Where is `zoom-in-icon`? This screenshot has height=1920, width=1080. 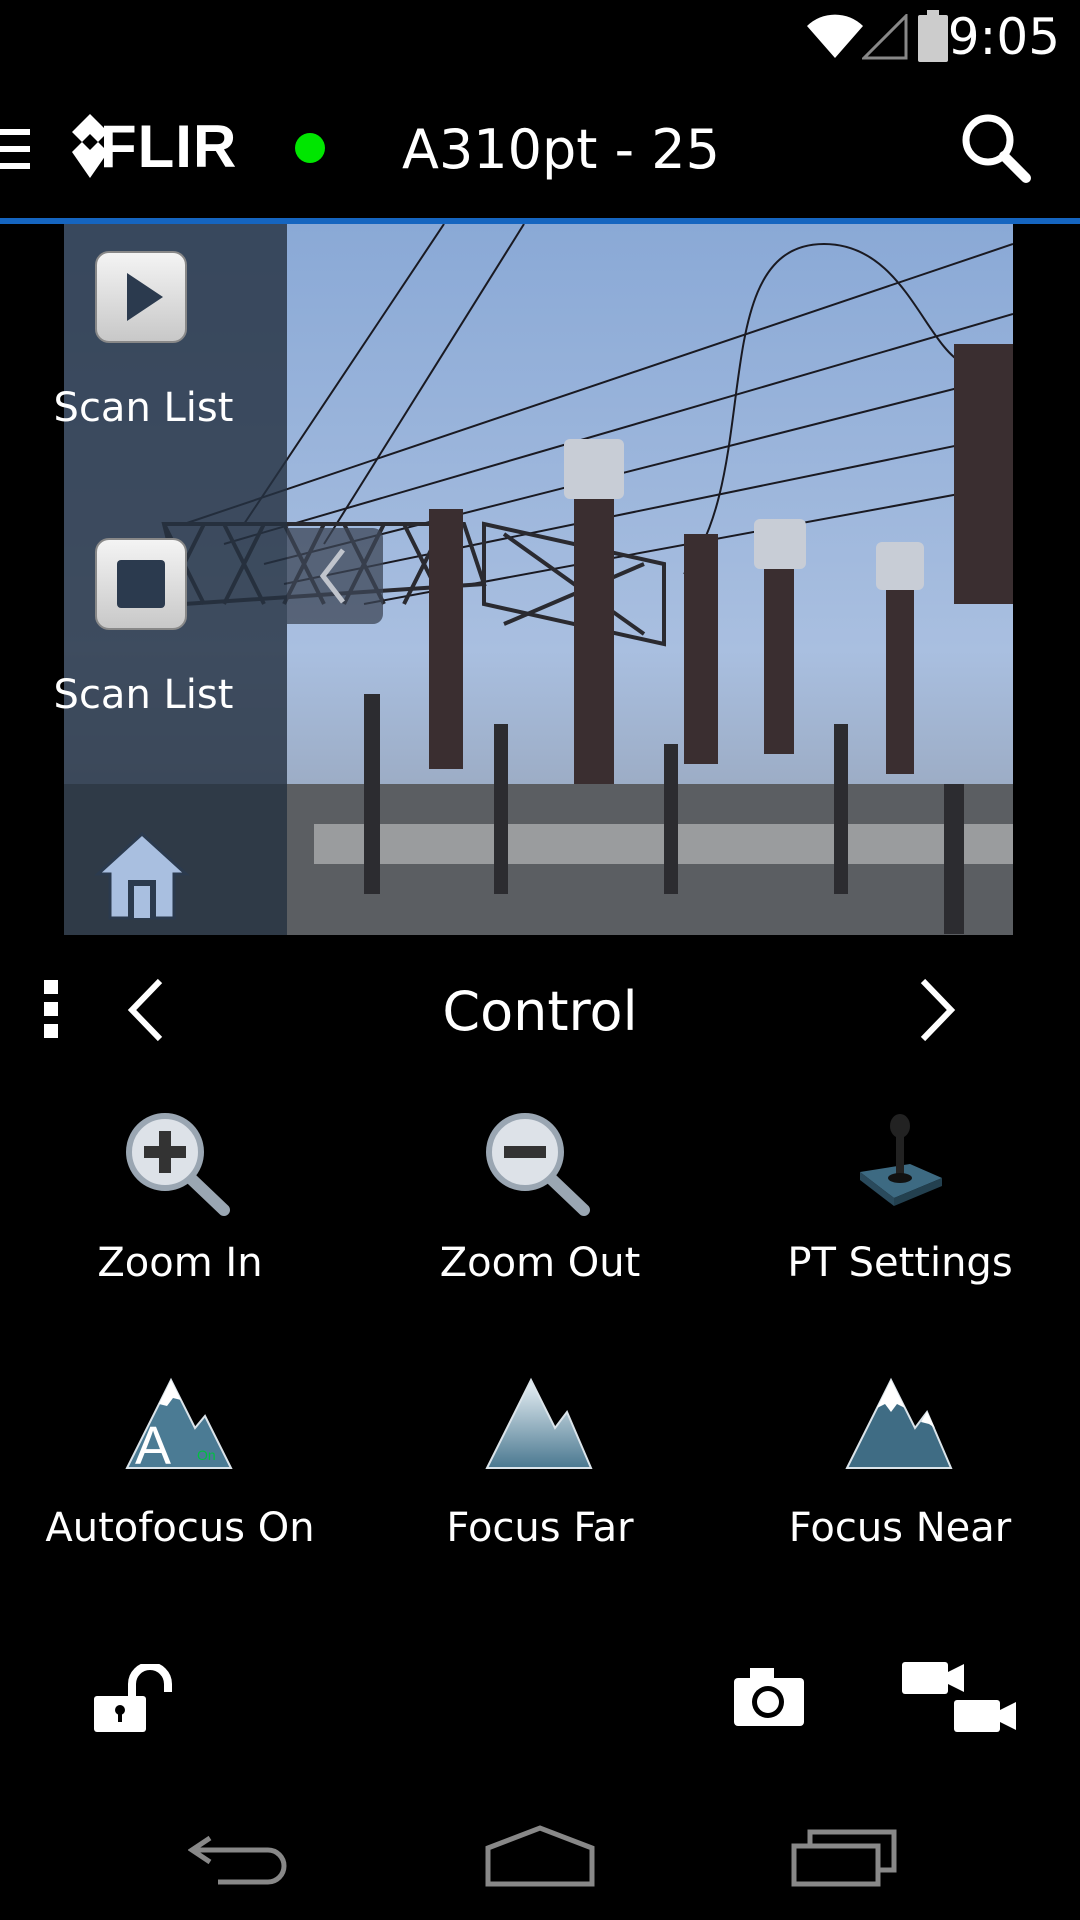 zoom-in-icon is located at coordinates (178, 1164).